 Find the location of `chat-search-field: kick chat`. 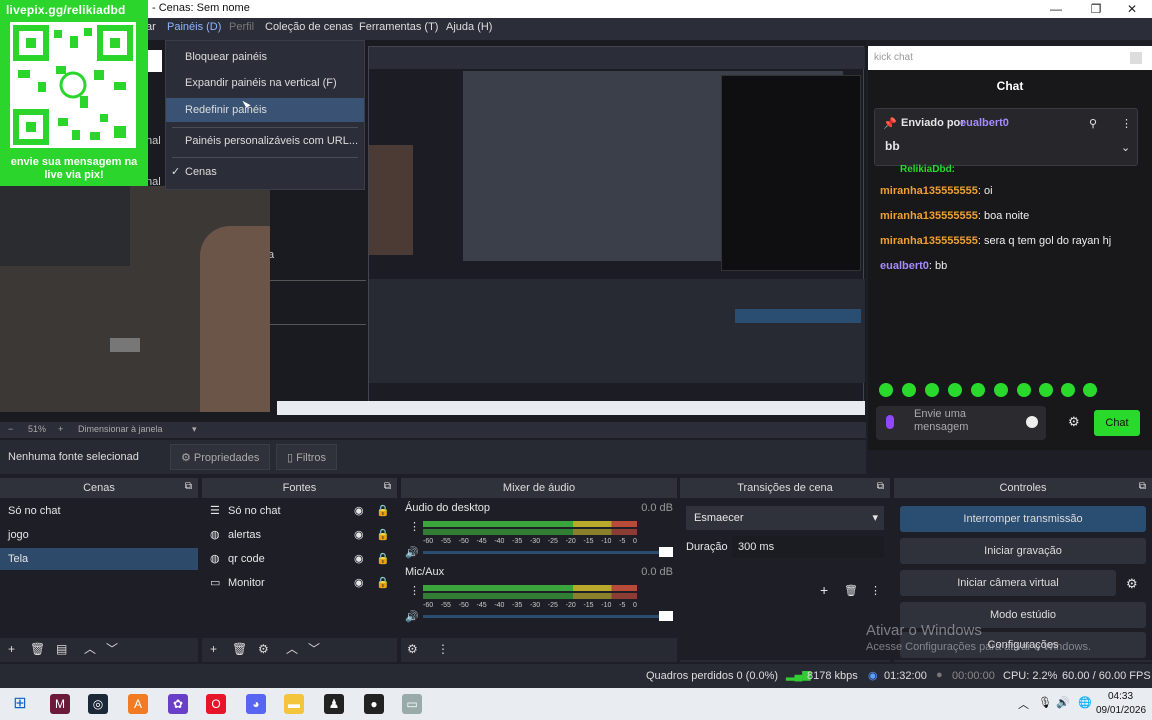

chat-search-field: kick chat is located at coordinates (1010, 58).